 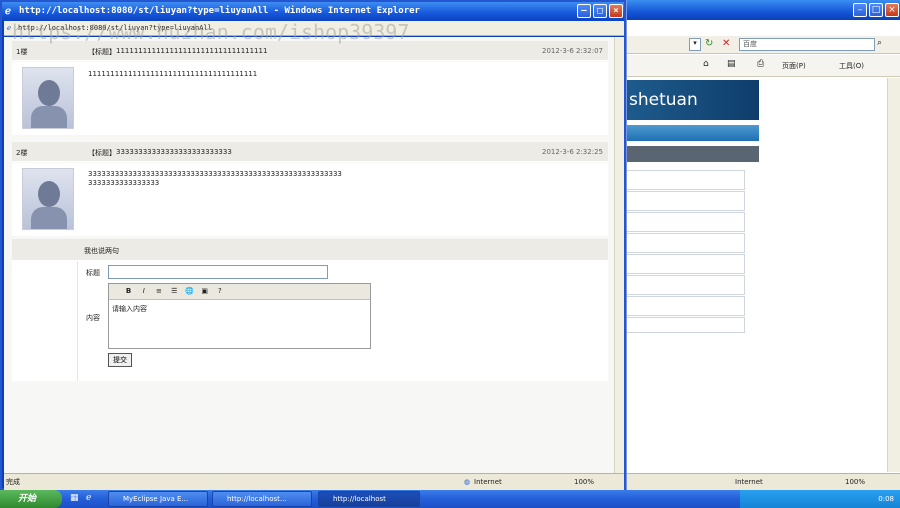 I want to click on reply-heading: 我也说两句, so click(x=101, y=251).